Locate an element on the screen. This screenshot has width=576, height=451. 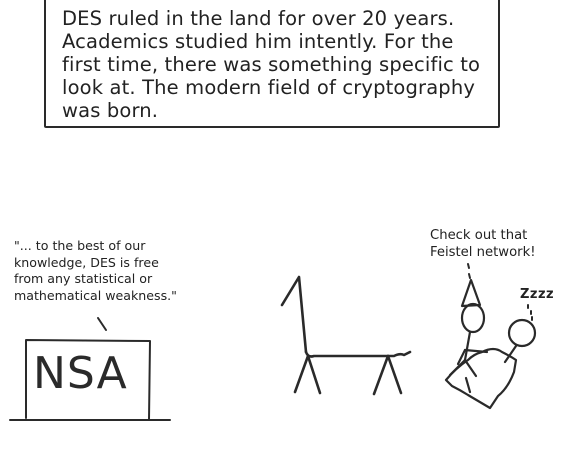
quote-line: knowledge, DES is free is located at coordinates (86, 262).